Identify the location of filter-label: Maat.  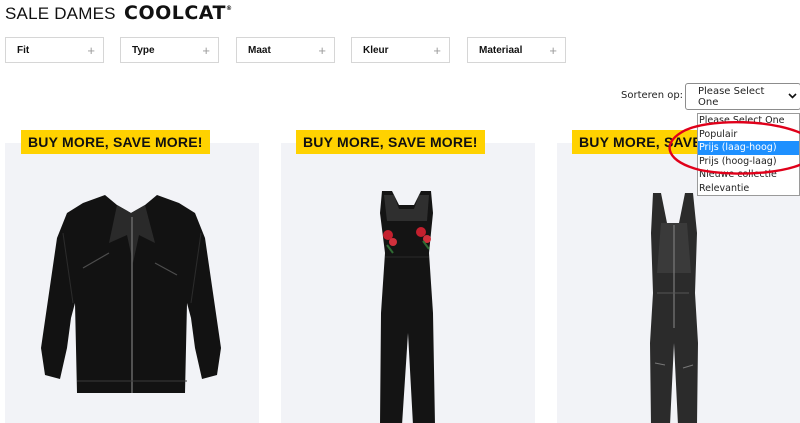
(259, 50).